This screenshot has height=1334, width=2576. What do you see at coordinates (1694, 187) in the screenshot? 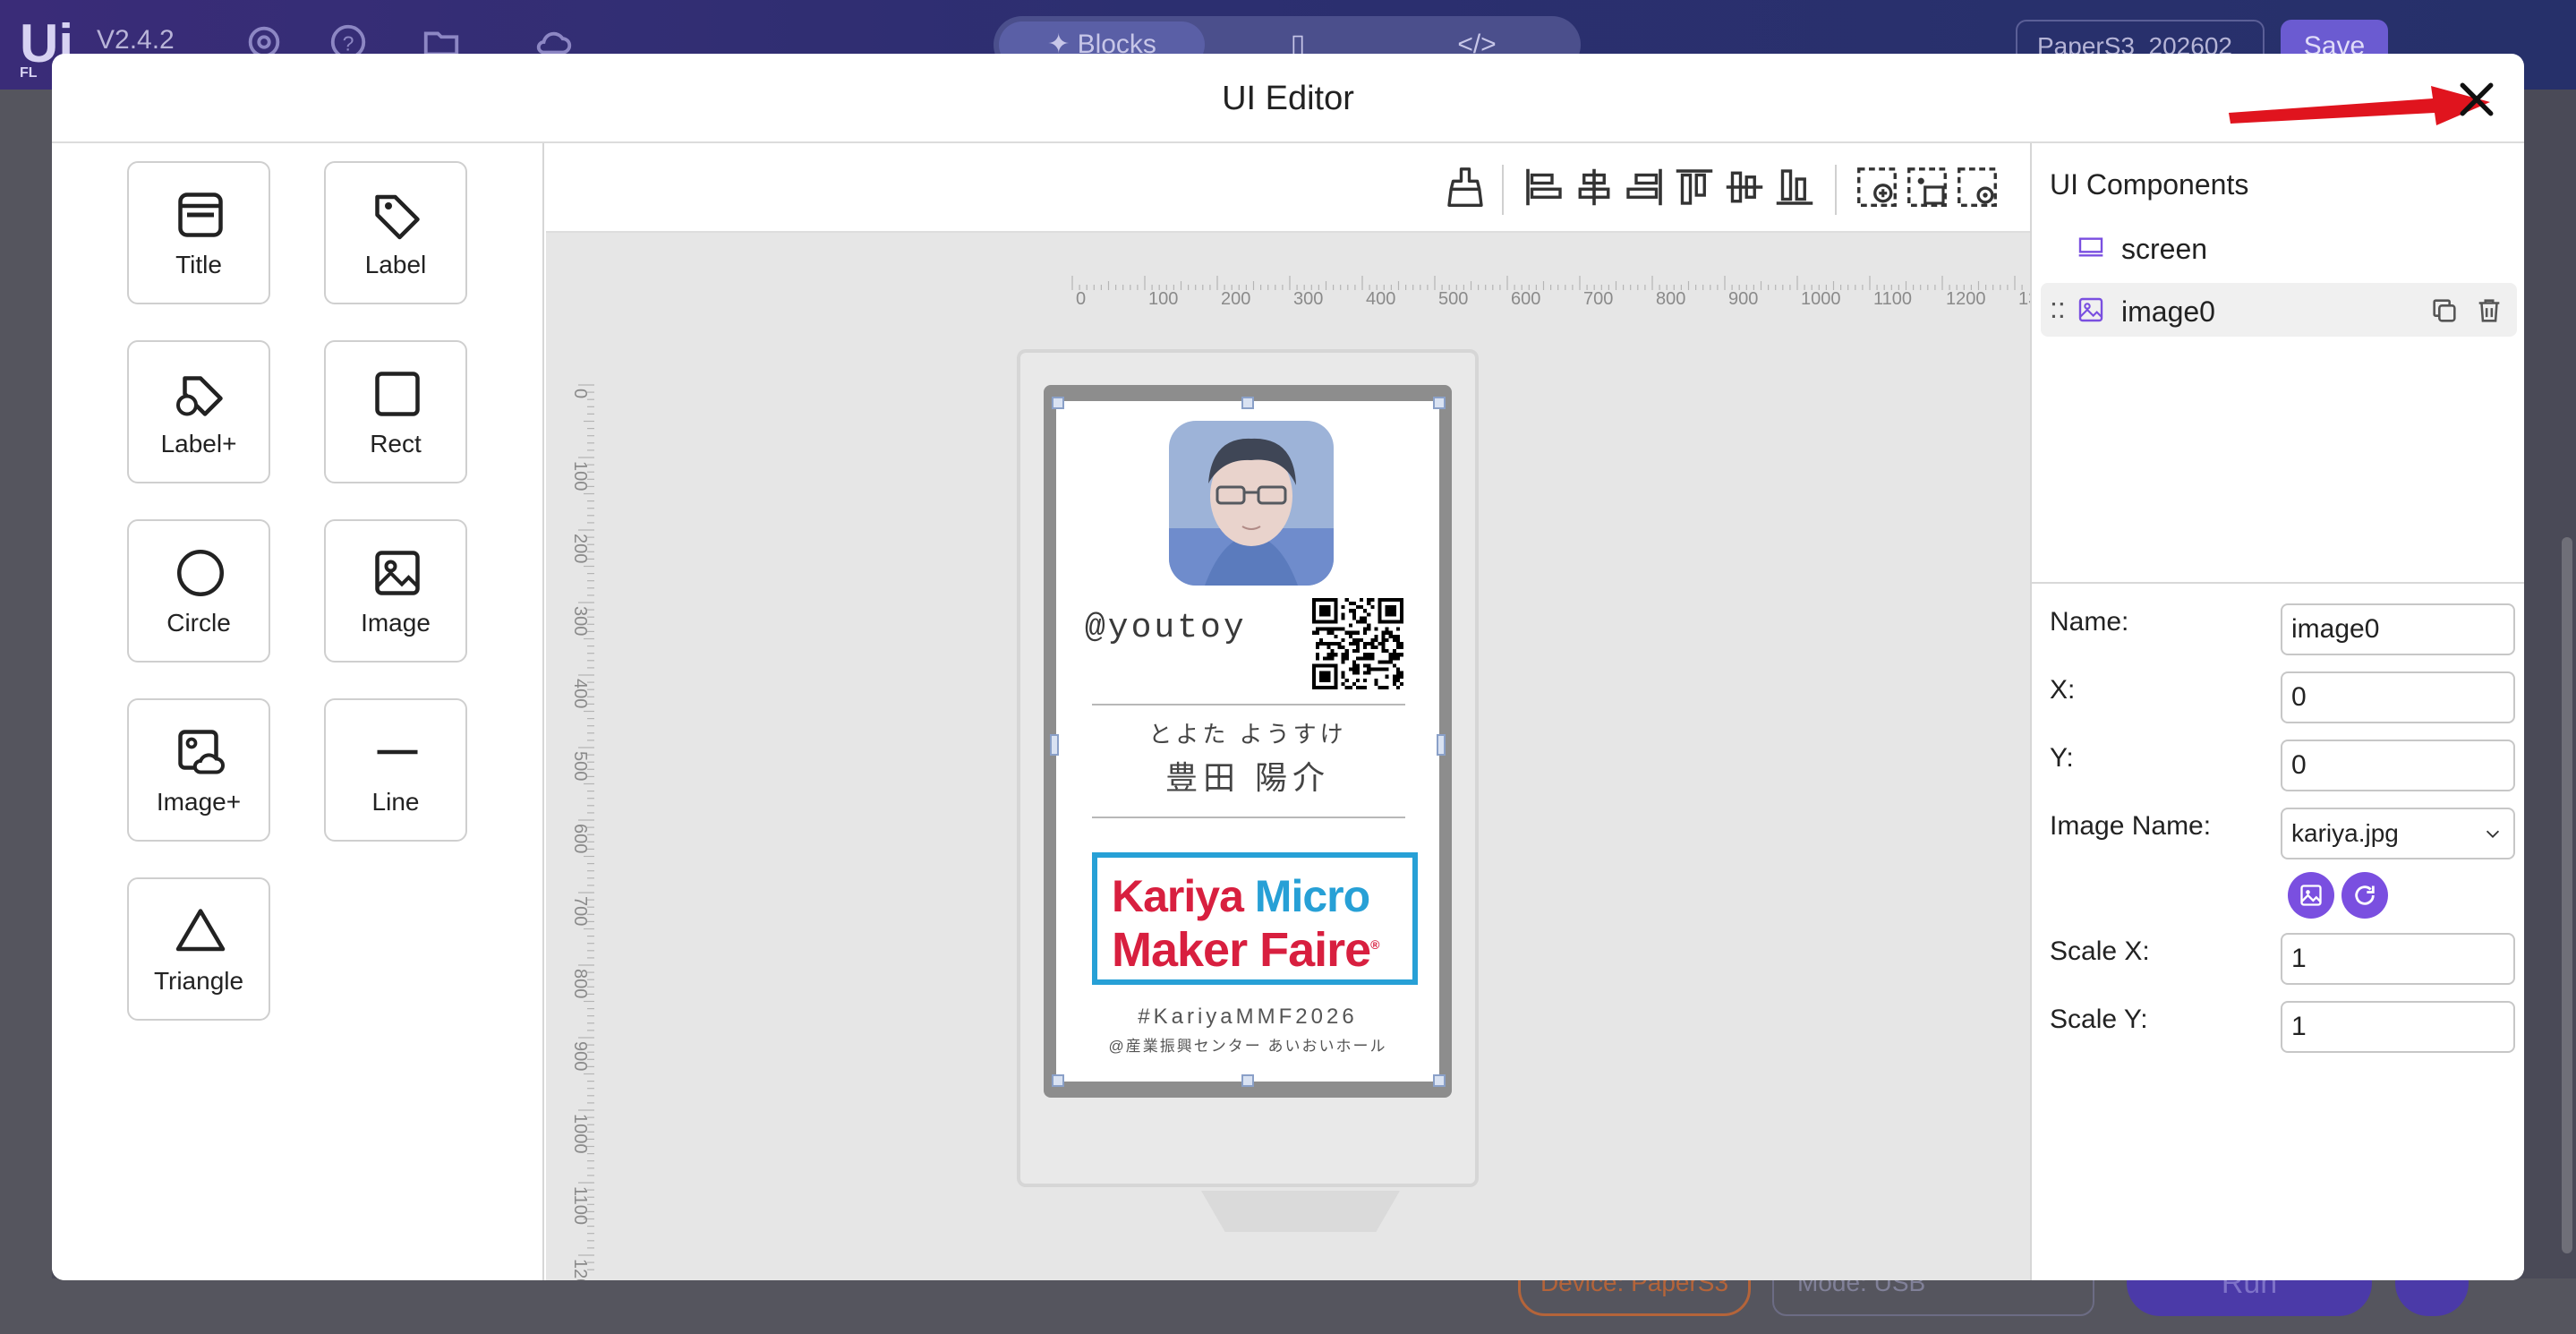
I see `align-top-icon` at bounding box center [1694, 187].